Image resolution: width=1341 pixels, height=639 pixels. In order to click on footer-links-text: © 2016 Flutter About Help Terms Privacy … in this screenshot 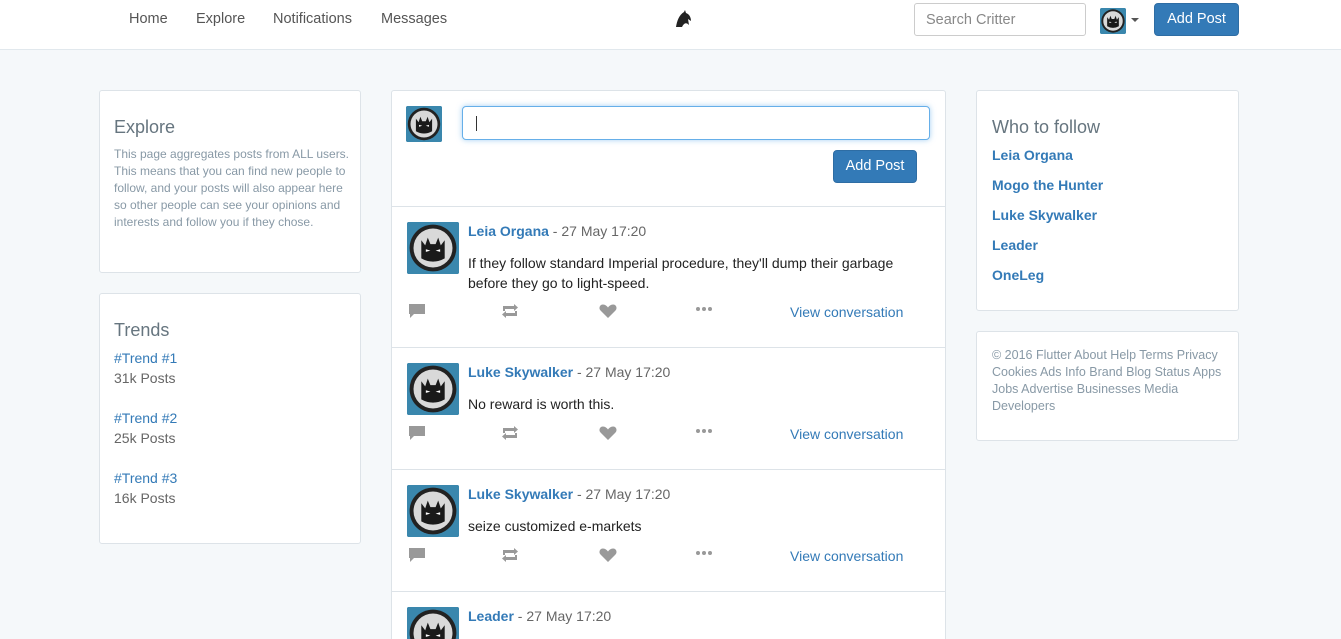, I will do `click(1107, 380)`.